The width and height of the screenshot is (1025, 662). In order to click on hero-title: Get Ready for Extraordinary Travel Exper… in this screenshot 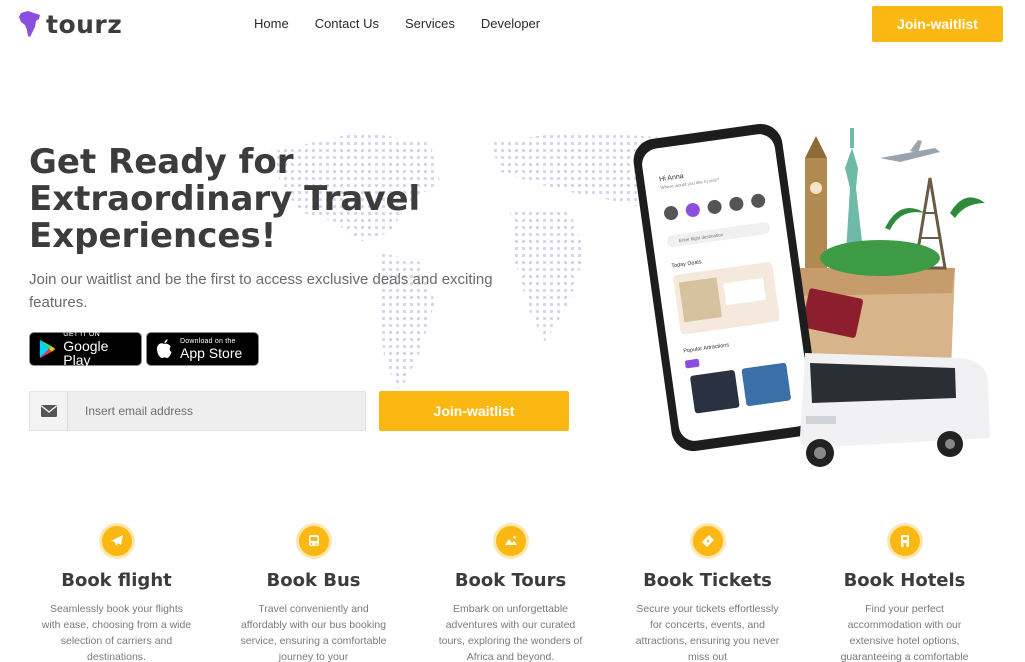, I will do `click(225, 199)`.